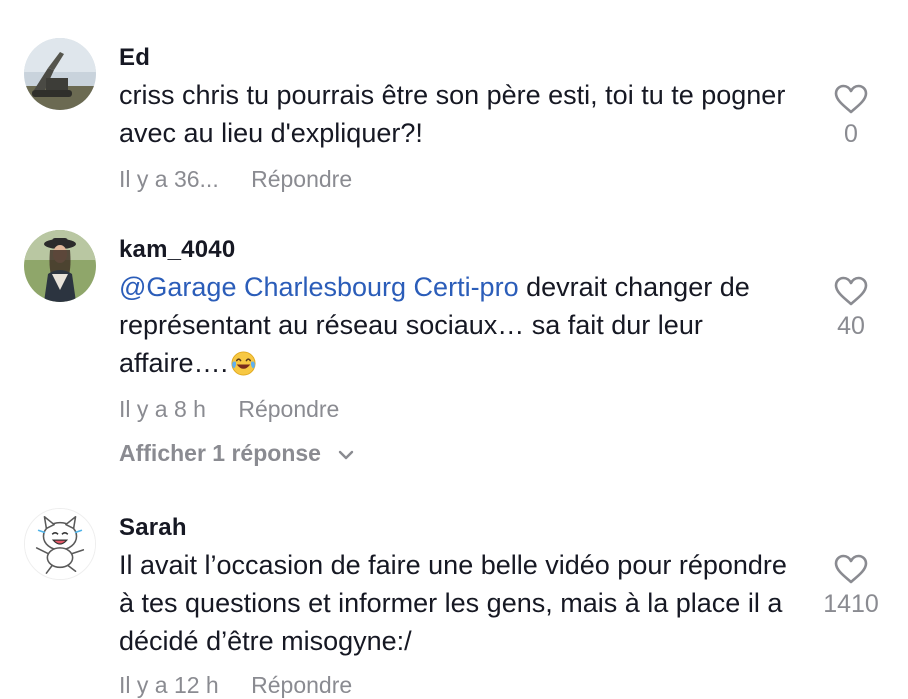  What do you see at coordinates (235, 179) in the screenshot?
I see `comment-meta: Il y a 36... Répondre` at bounding box center [235, 179].